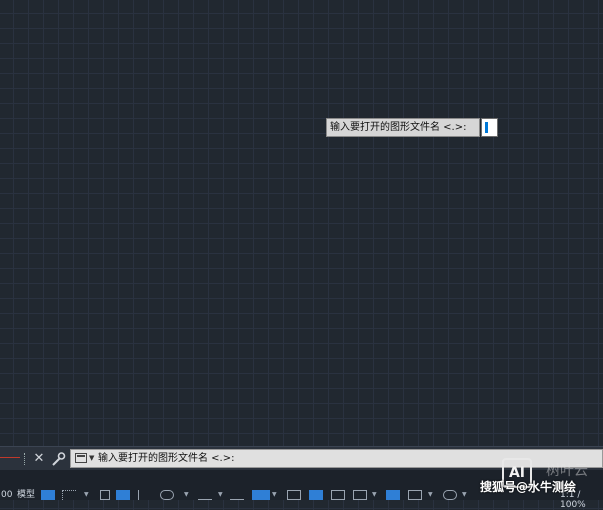 The image size is (603, 510). What do you see at coordinates (528, 487) in the screenshot?
I see `watermark-bottom-text: 搜狐号@水牛测绘` at bounding box center [528, 487].